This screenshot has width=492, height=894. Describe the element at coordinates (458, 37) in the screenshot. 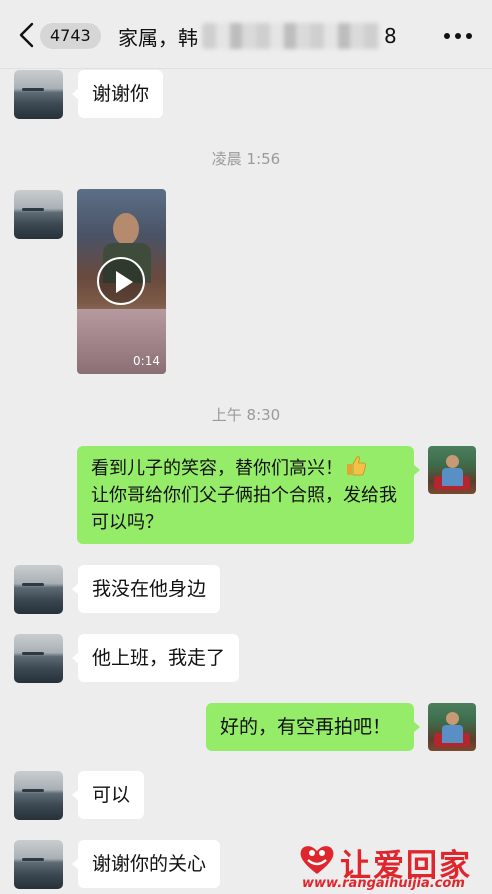

I see `more-dots-icon` at that location.